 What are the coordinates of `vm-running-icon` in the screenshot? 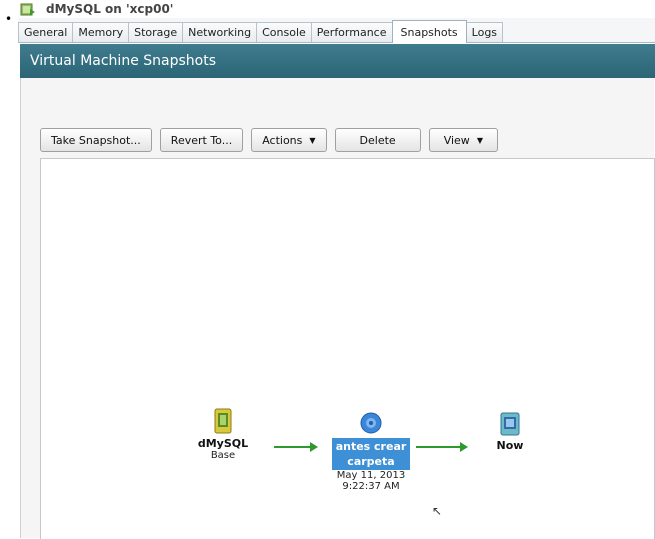 It's located at (28, 9).